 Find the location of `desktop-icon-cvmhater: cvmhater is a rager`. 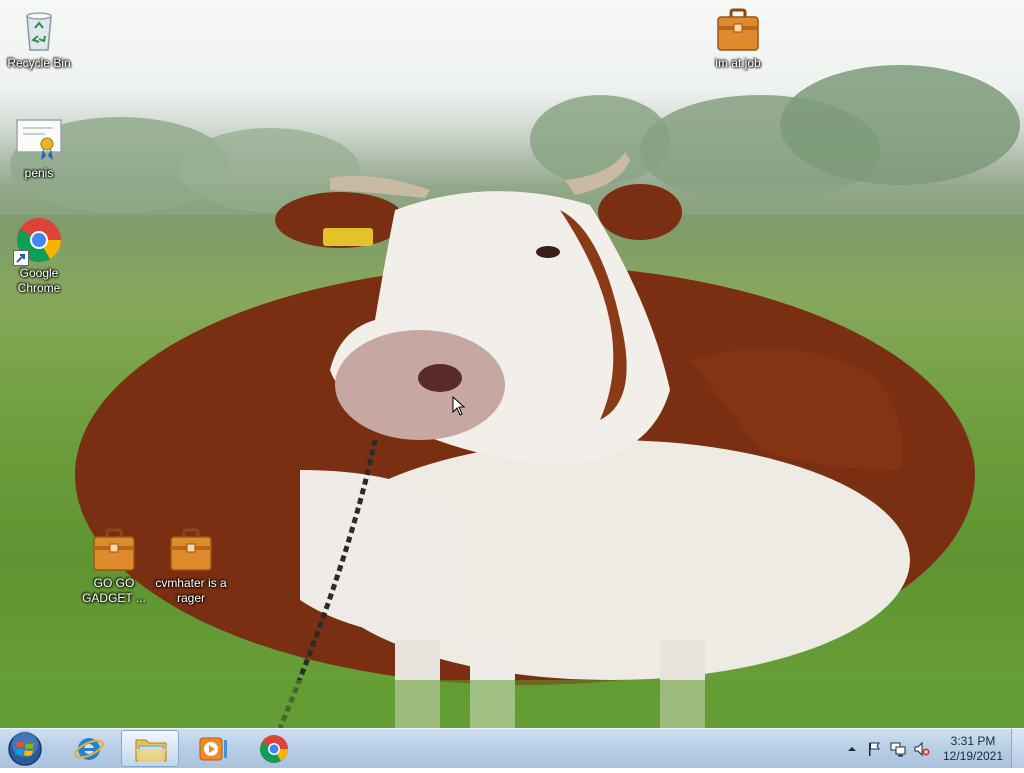

desktop-icon-cvmhater: cvmhater is a rager is located at coordinates (191, 566).